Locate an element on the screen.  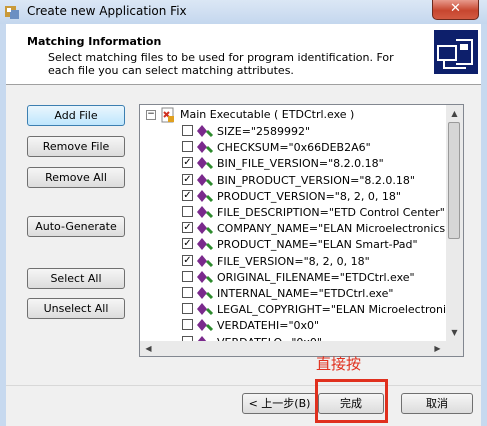
collapse-icon: − is located at coordinates (151, 115).